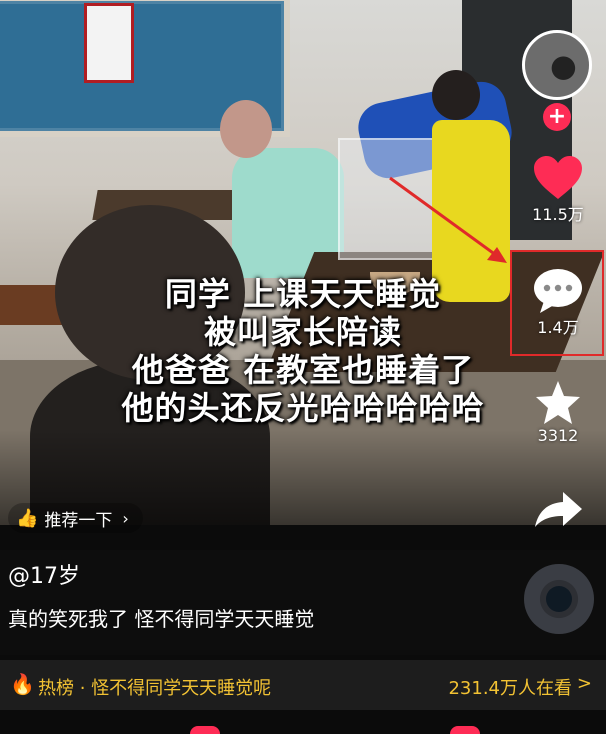 The image size is (606, 734). What do you see at coordinates (155, 688) in the screenshot?
I see `hot-list-title: 热榜 · 怪不得同学天天睡觉呢` at bounding box center [155, 688].